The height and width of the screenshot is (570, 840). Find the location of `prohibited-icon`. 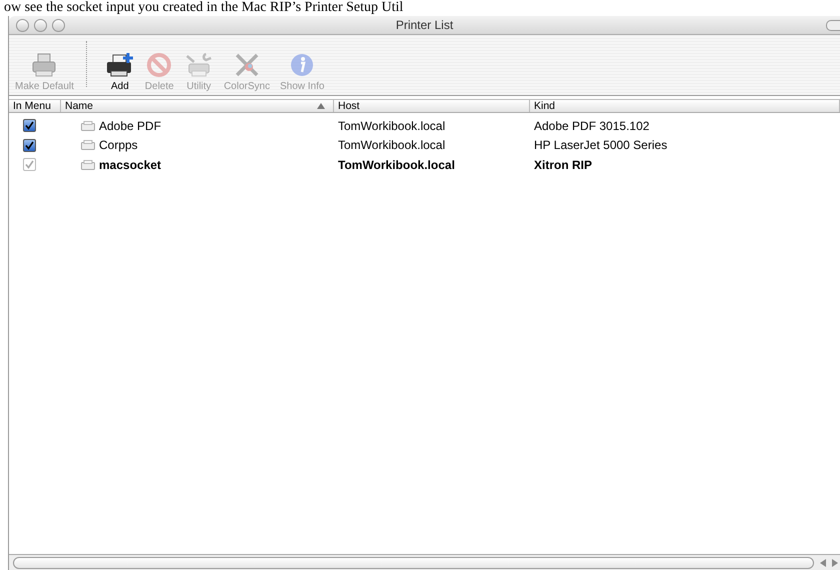

prohibited-icon is located at coordinates (159, 65).